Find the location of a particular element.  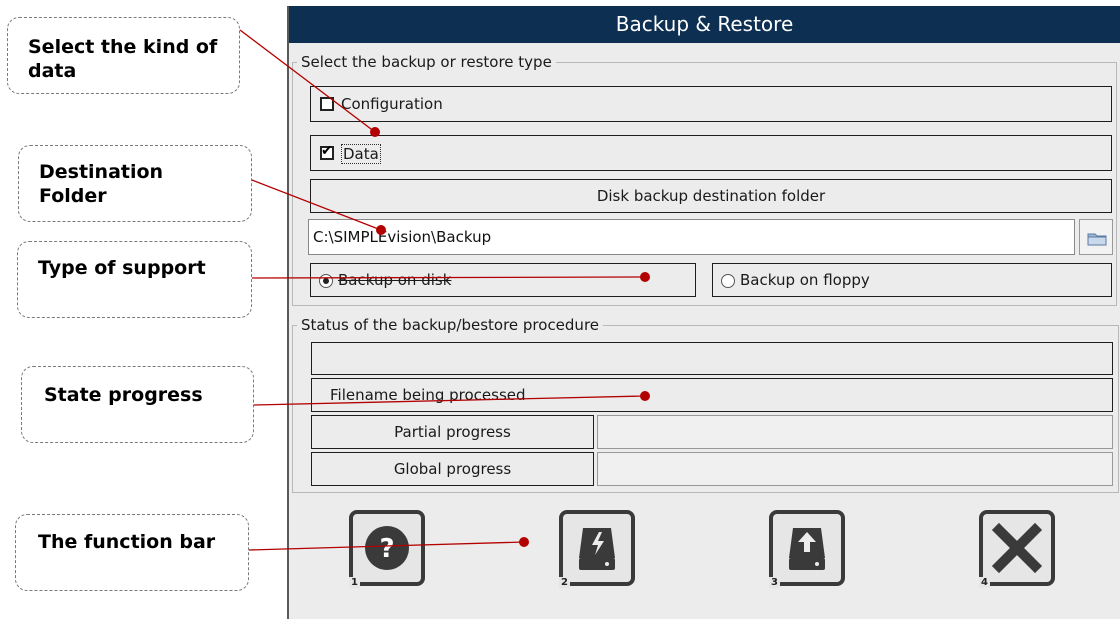

callout-function-bar: The function bar is located at coordinates (132, 552).